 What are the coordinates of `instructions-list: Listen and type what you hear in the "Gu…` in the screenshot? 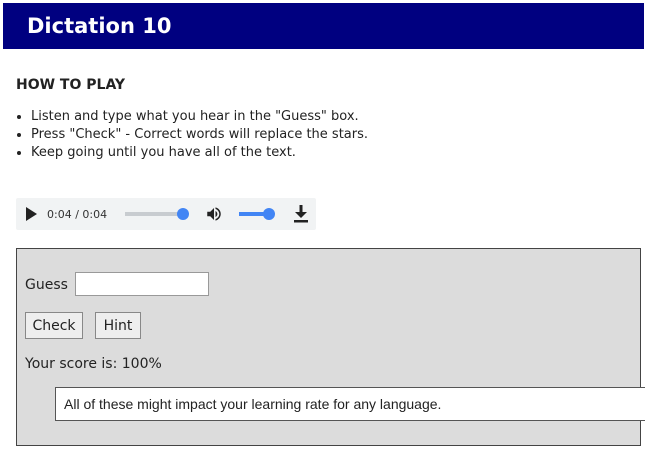 It's located at (190, 135).